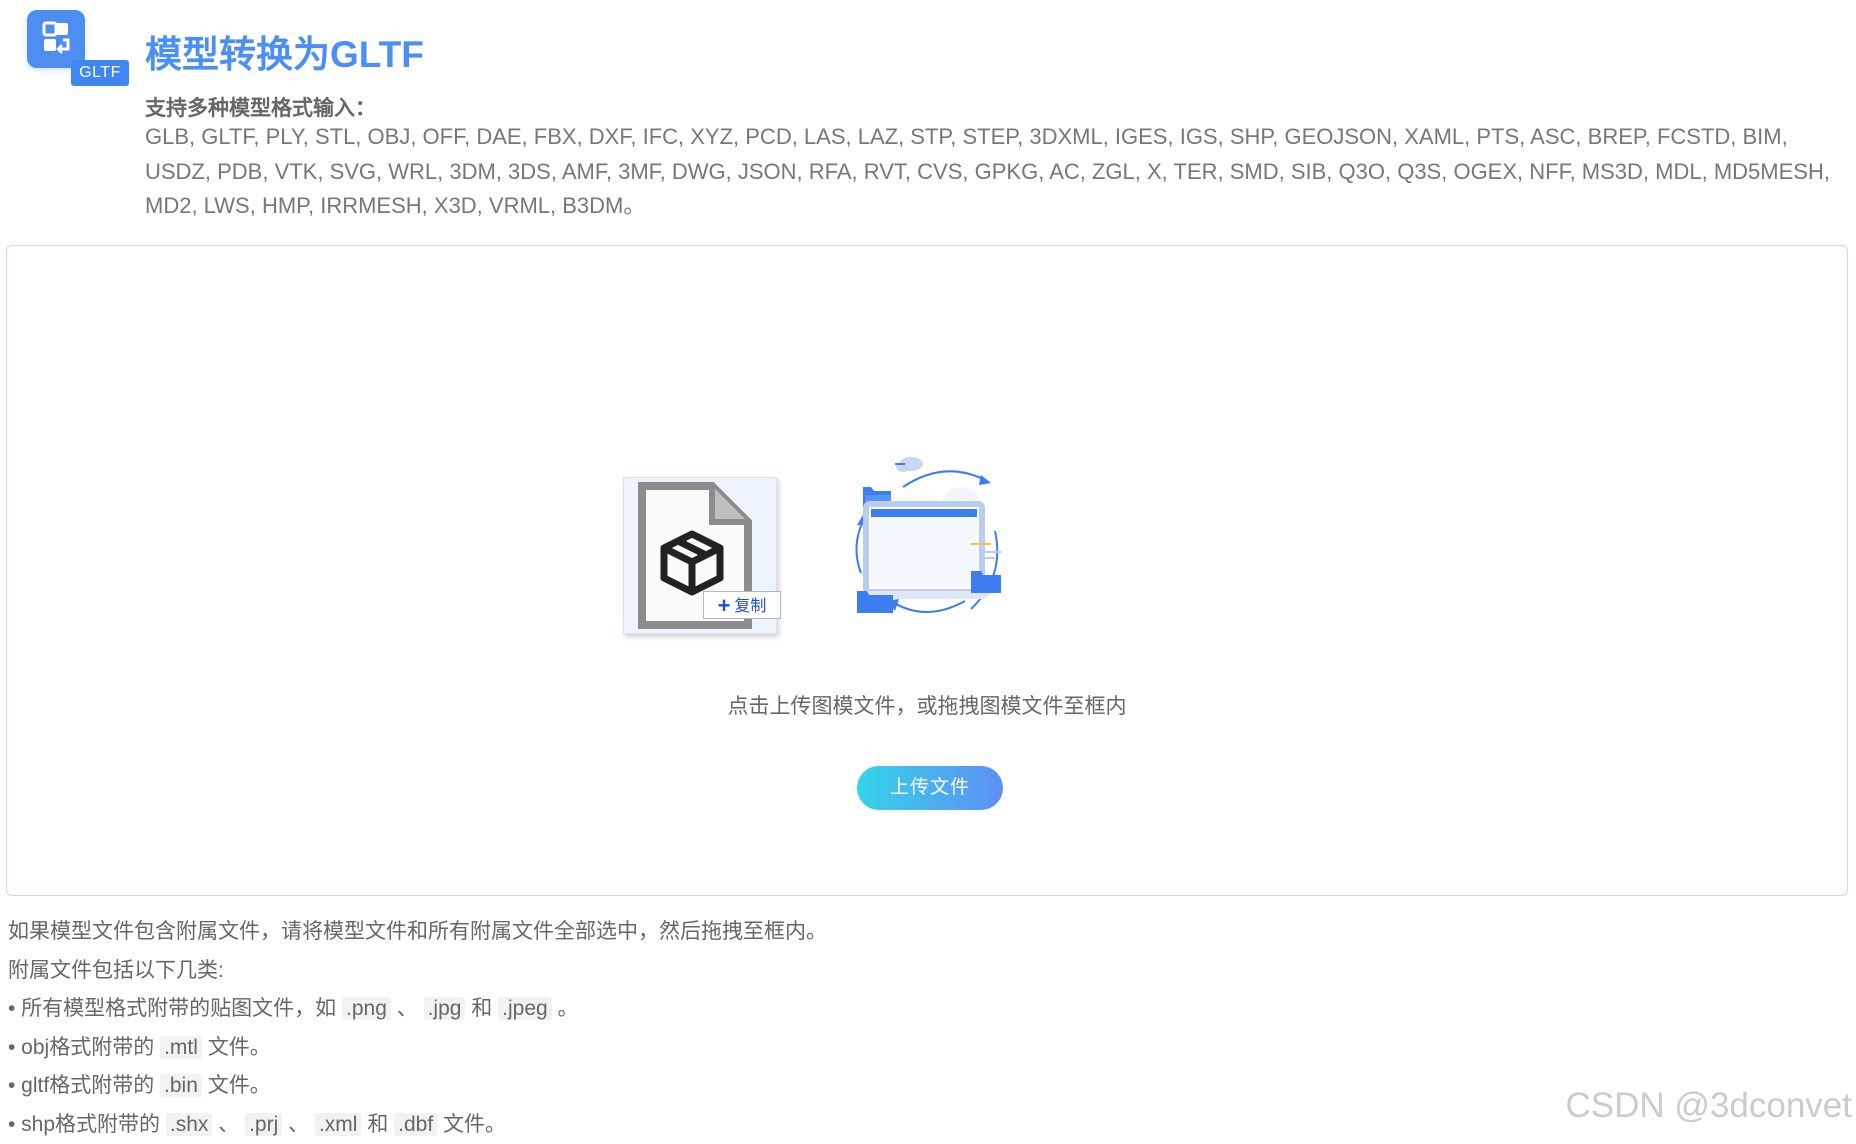 The image size is (1856, 1144). What do you see at coordinates (778, 1125) in the screenshot?
I see `note-shp-files: • shp格式附带的 .shx 、 .prj 、 .xml 和 .dbf 文件。` at bounding box center [778, 1125].